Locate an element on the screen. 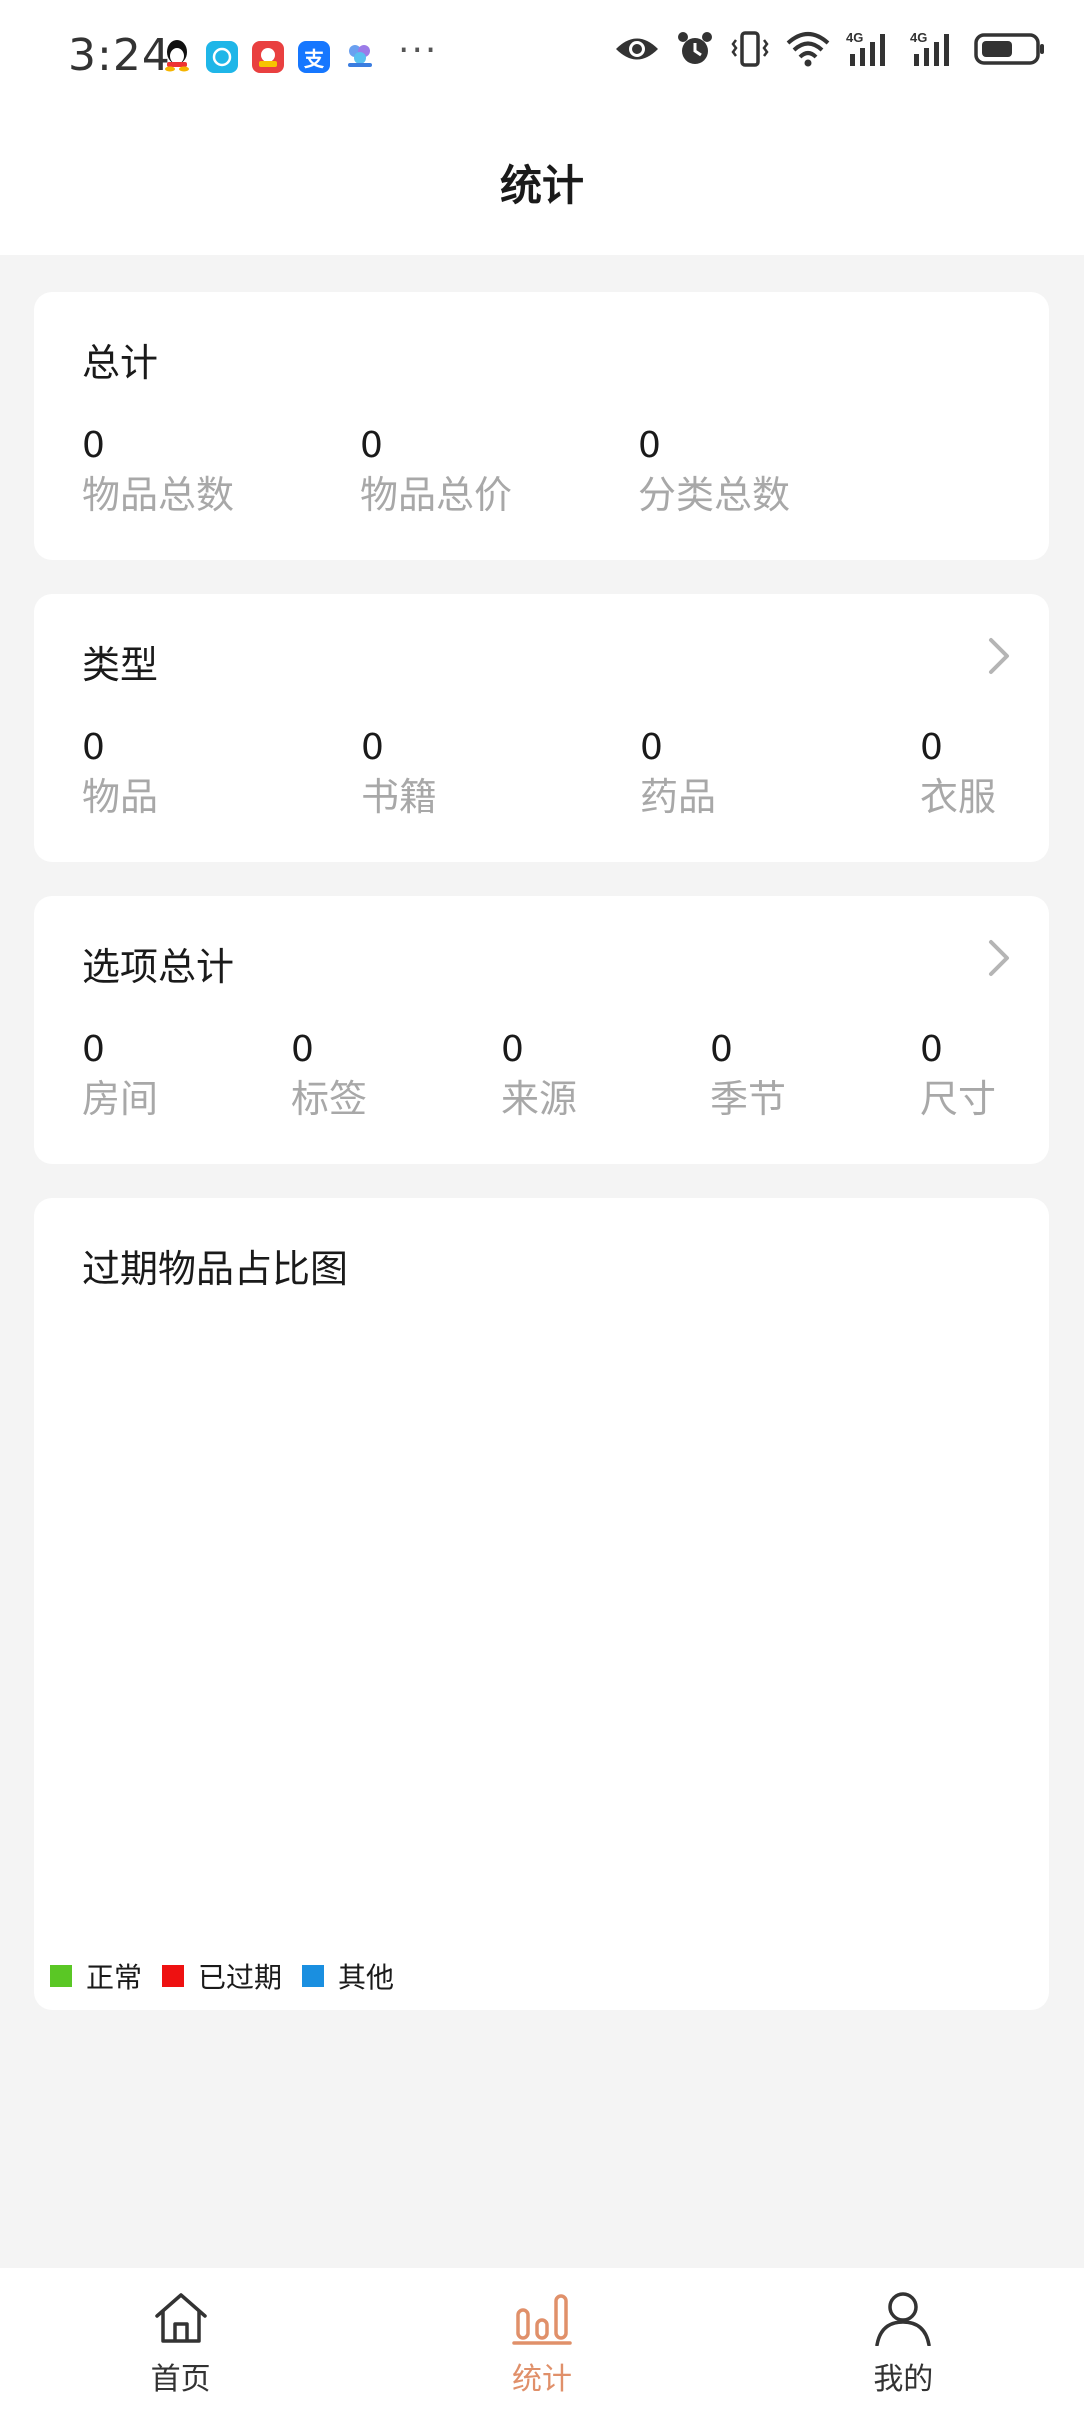 This screenshot has width=1084, height=2412. stat-type-items: 0 物品 is located at coordinates (120, 773).